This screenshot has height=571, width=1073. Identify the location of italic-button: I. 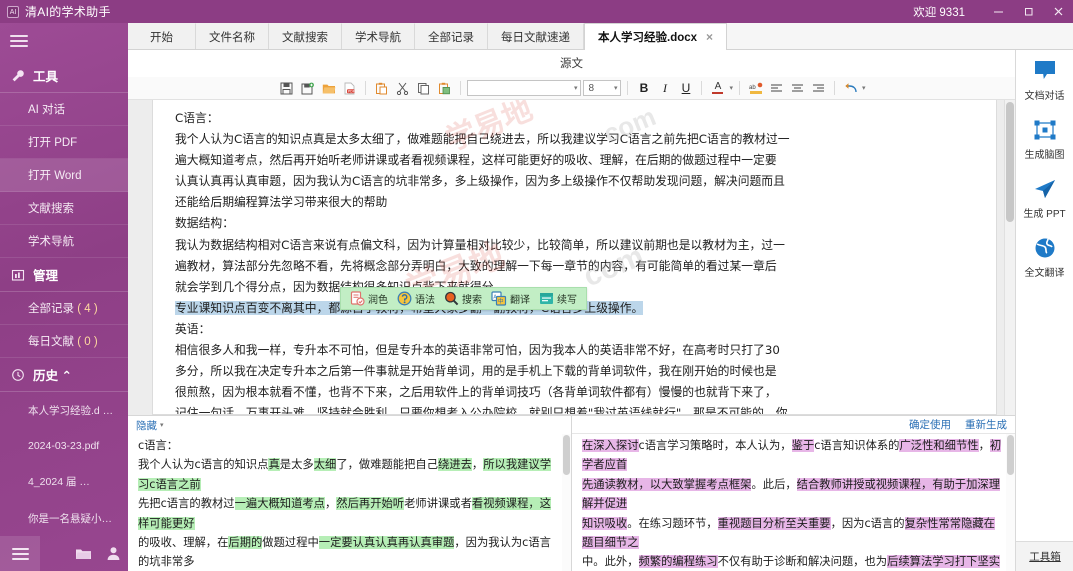
(664, 88).